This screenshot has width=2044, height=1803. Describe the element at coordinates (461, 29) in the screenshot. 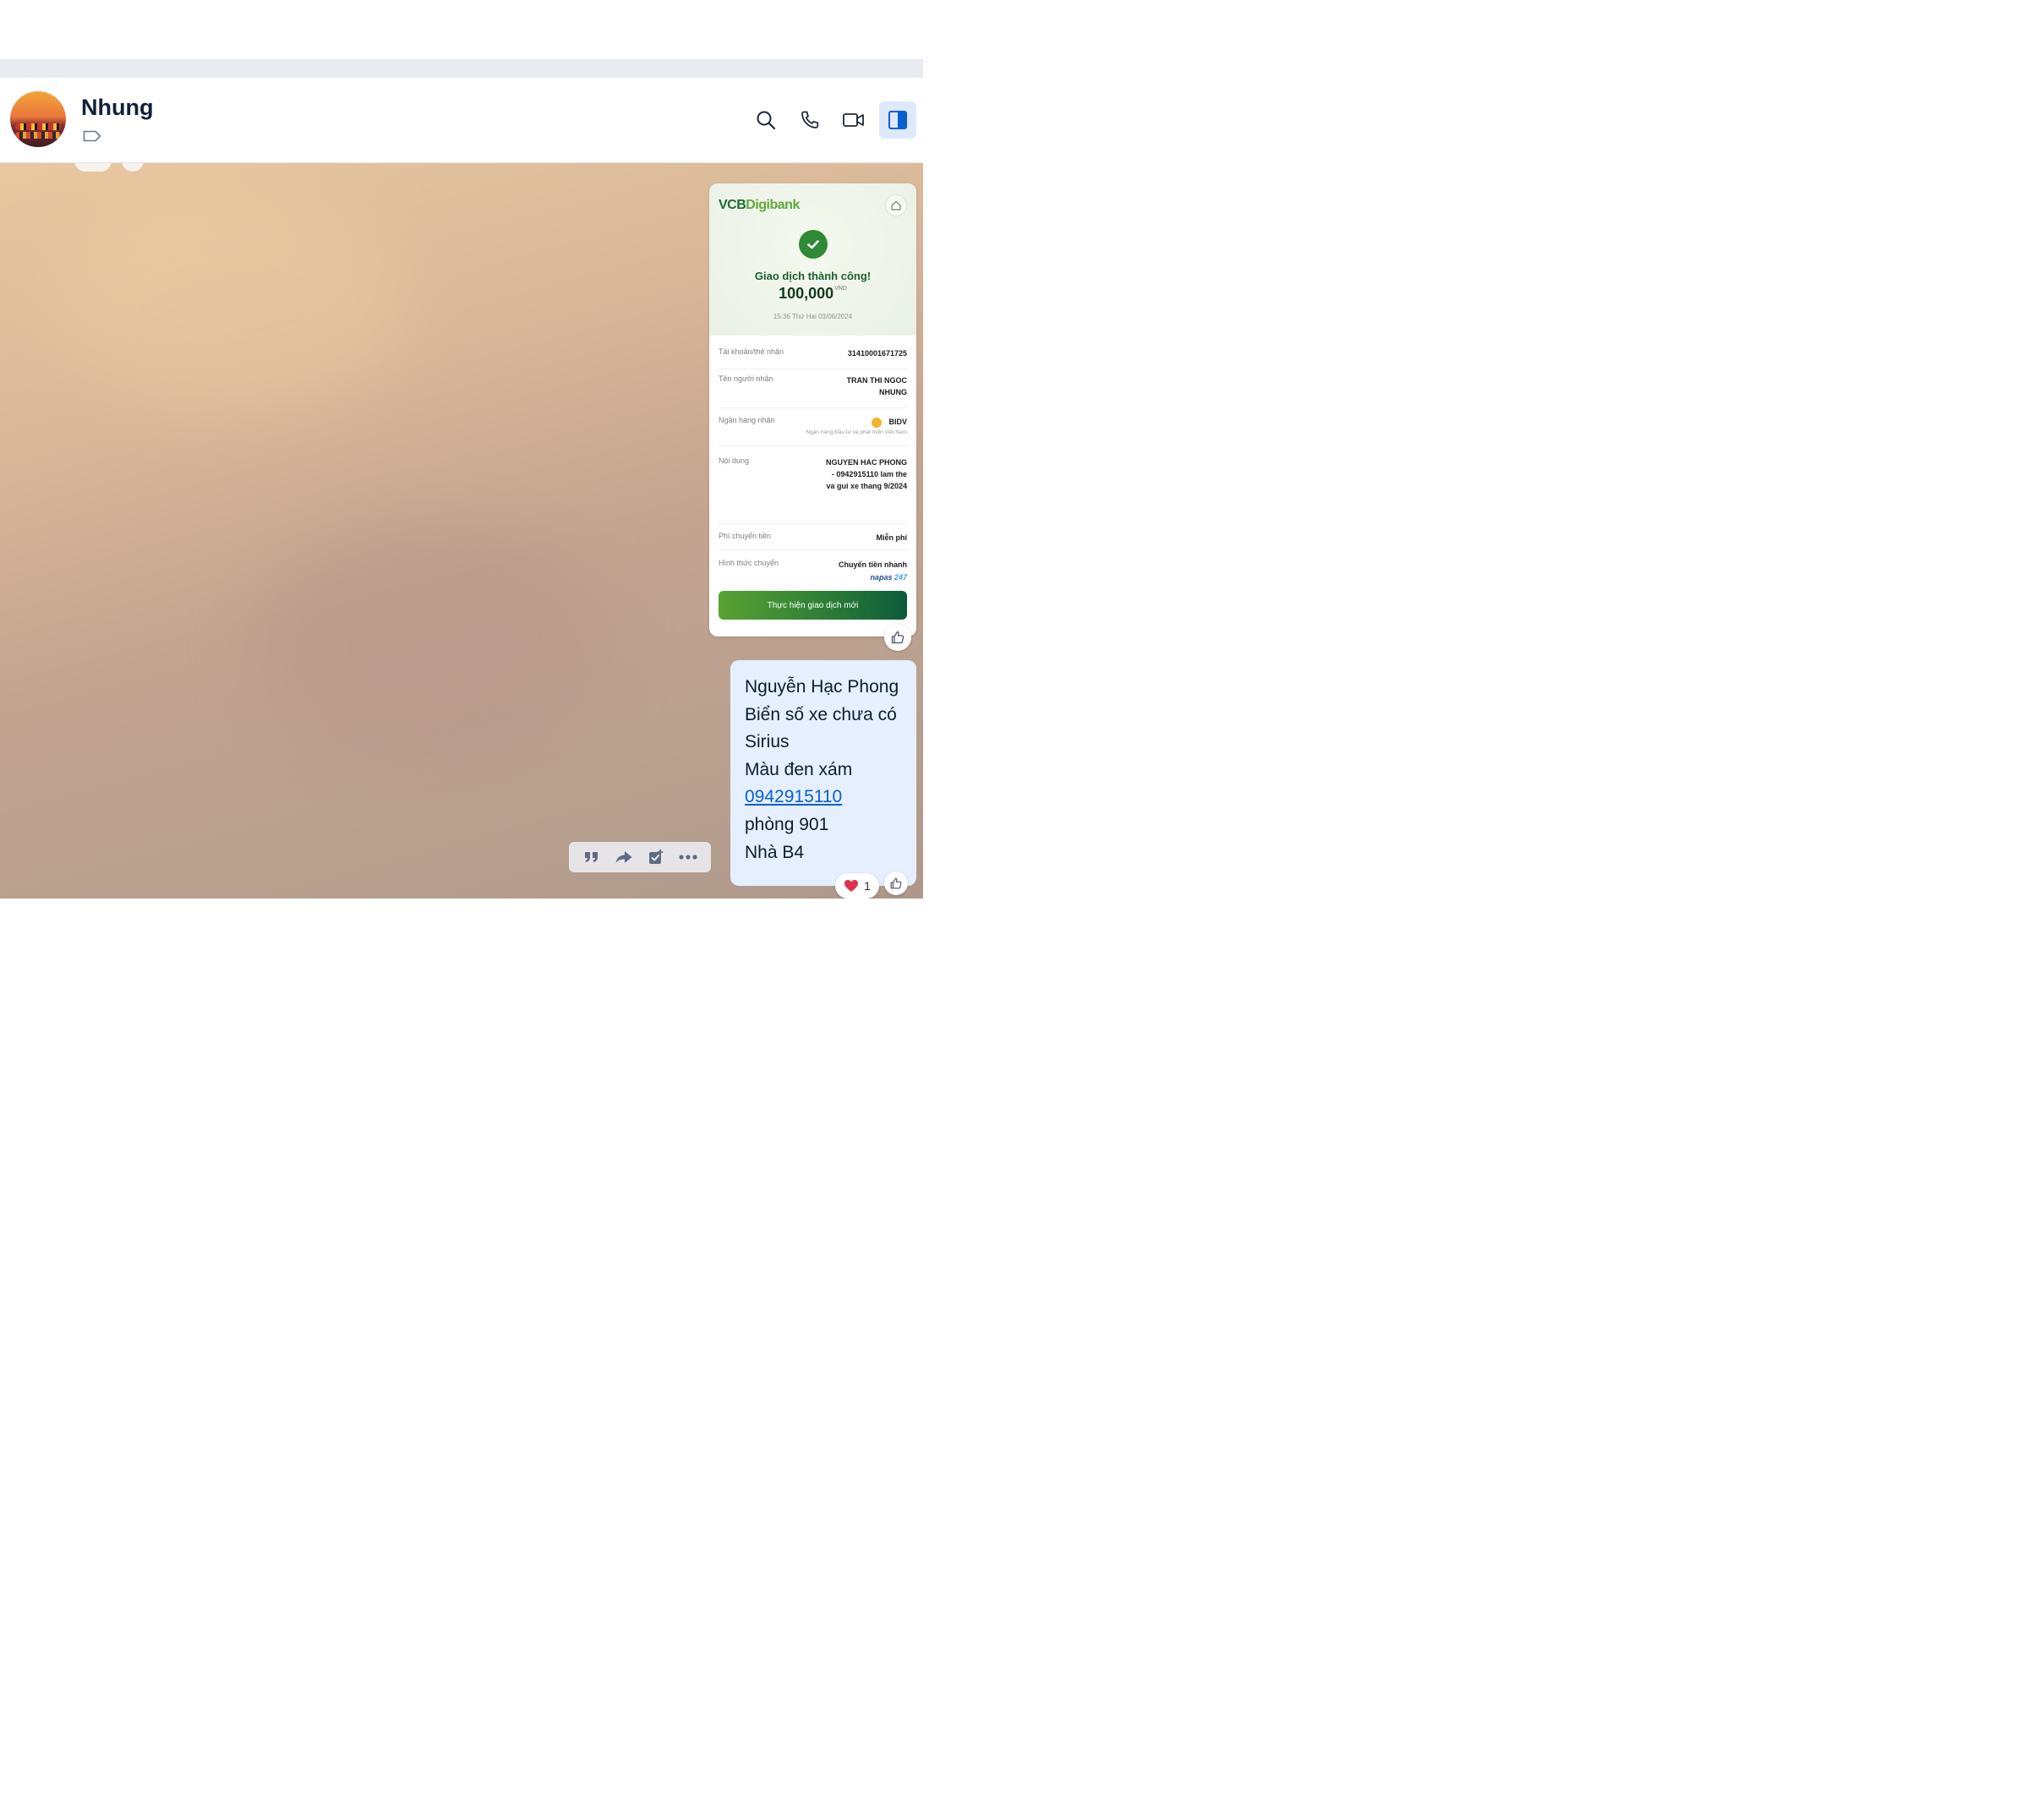

I see `window-top-area` at that location.